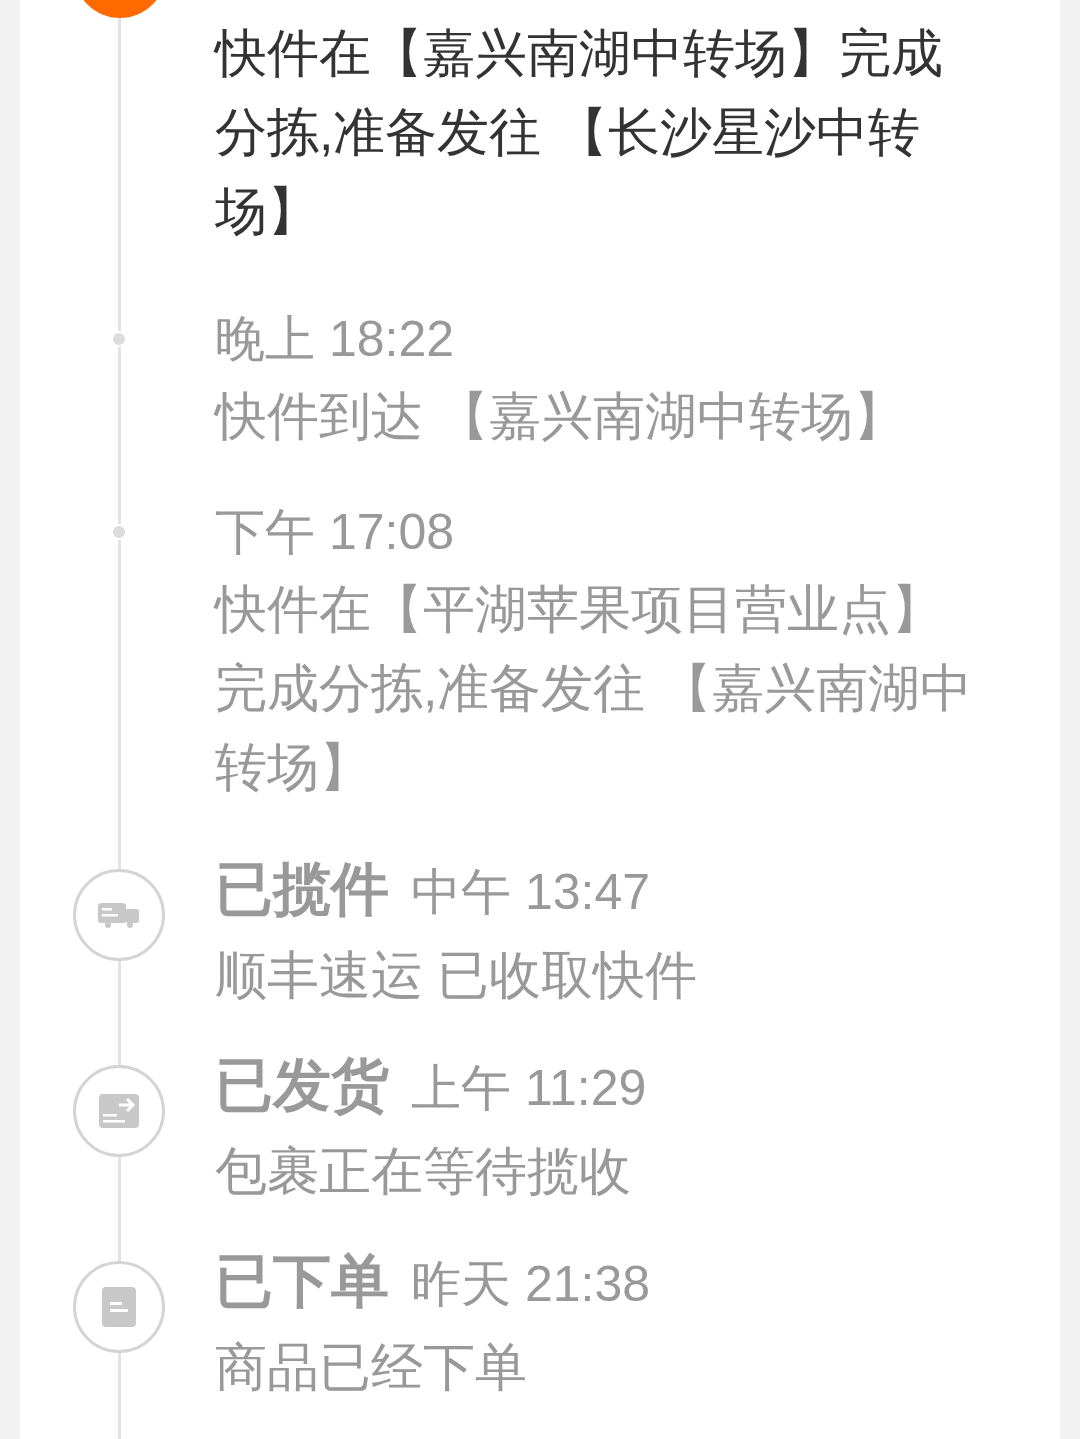 The height and width of the screenshot is (1439, 1080). What do you see at coordinates (530, 1284) in the screenshot?
I see `event-time: 昨天 21:38` at bounding box center [530, 1284].